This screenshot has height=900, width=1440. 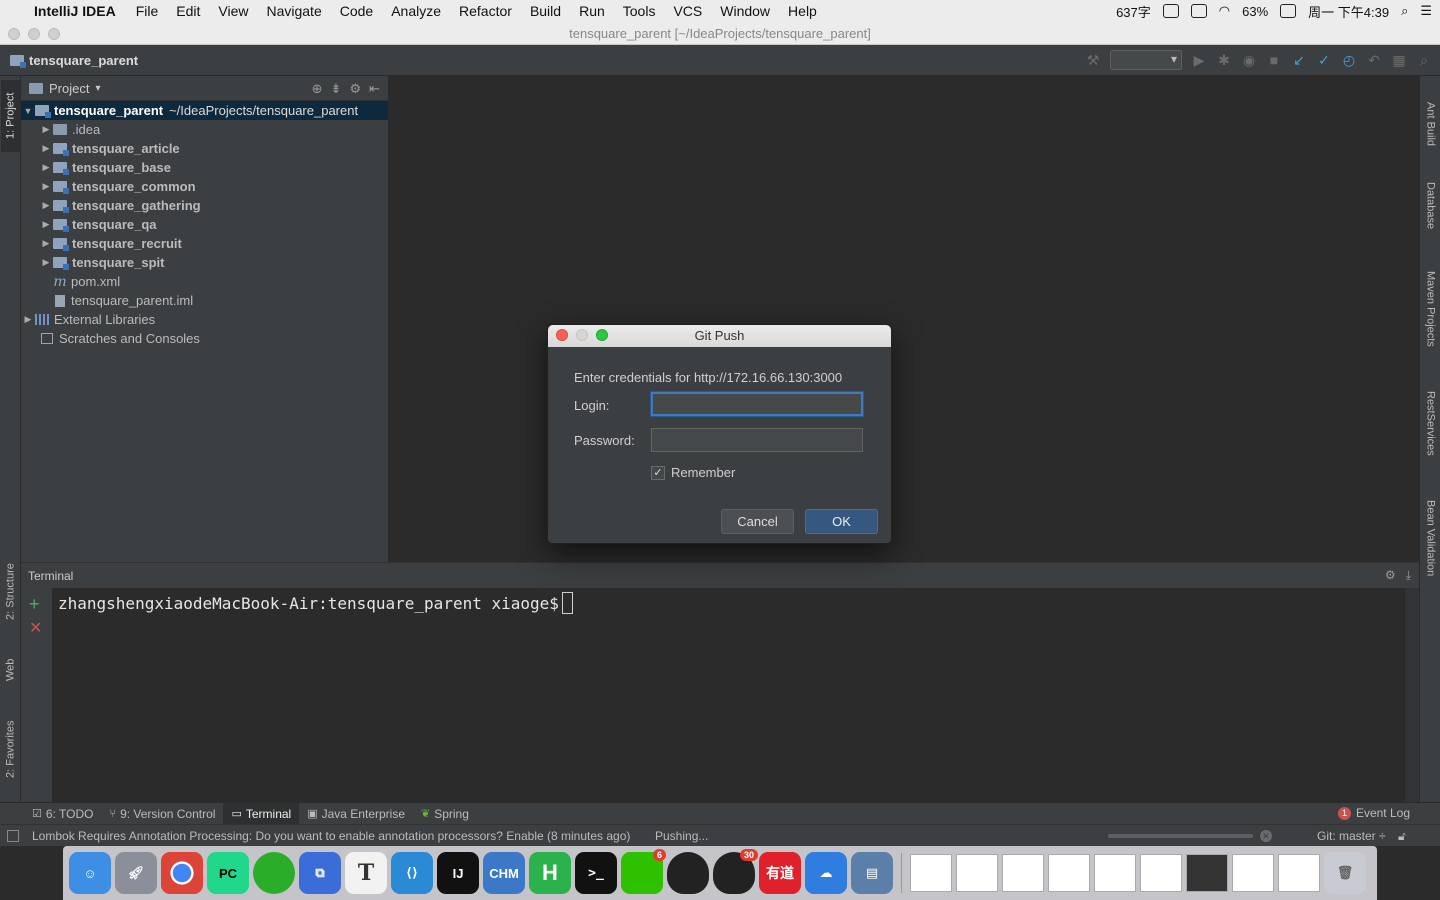 I want to click on checkmark-icon: ✓, so click(x=658, y=472).